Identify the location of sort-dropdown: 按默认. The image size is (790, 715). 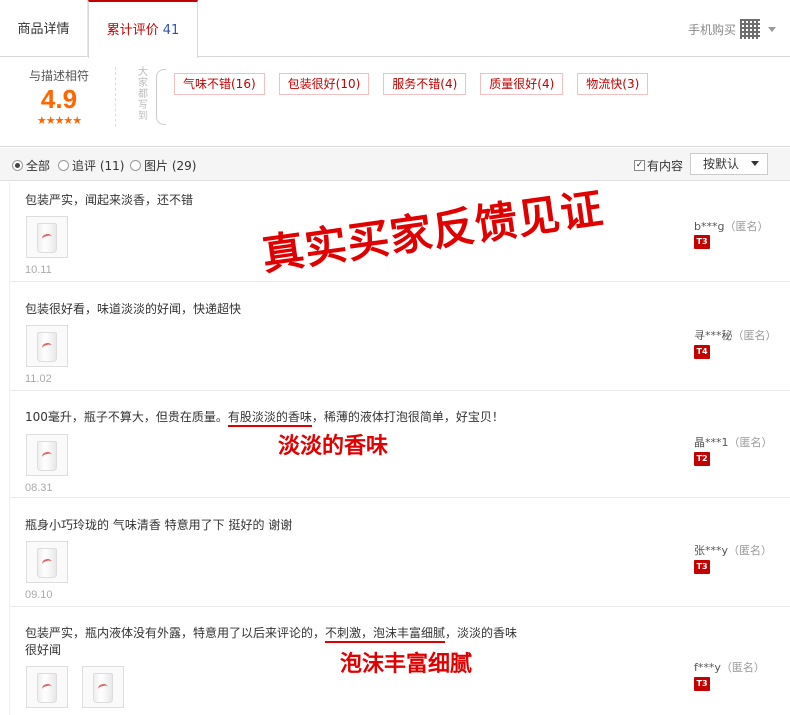
(729, 164).